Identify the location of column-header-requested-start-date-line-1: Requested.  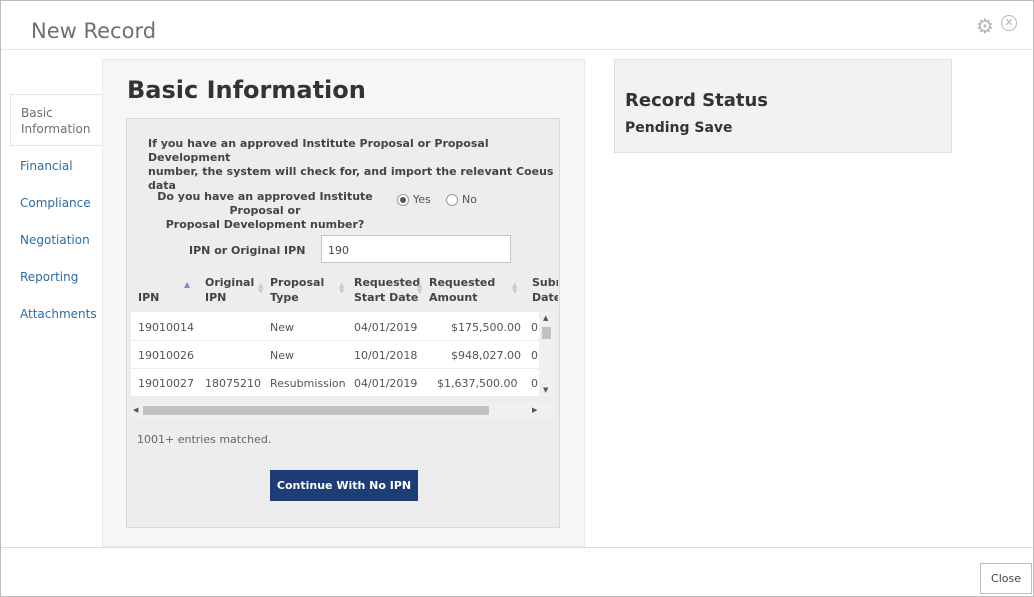
(387, 282).